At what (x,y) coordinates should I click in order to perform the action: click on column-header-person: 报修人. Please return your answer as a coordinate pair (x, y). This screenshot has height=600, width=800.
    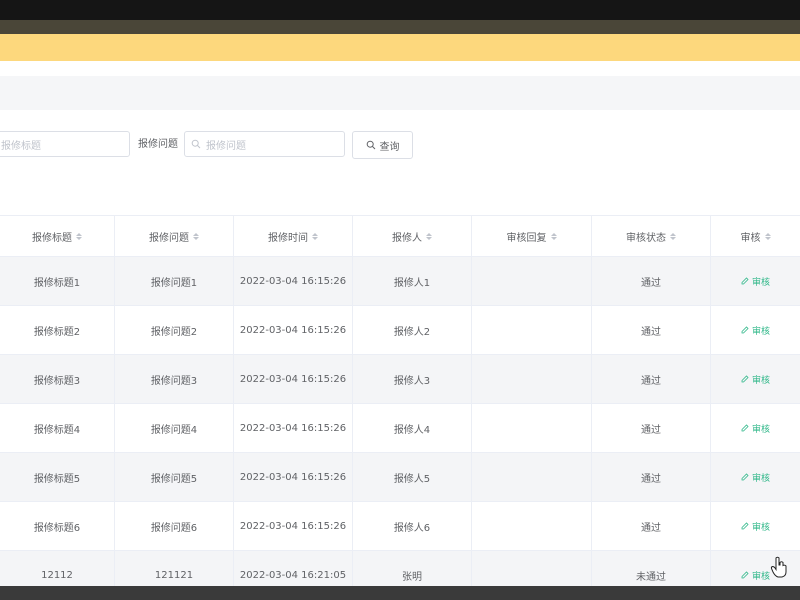
    Looking at the image, I should click on (412, 236).